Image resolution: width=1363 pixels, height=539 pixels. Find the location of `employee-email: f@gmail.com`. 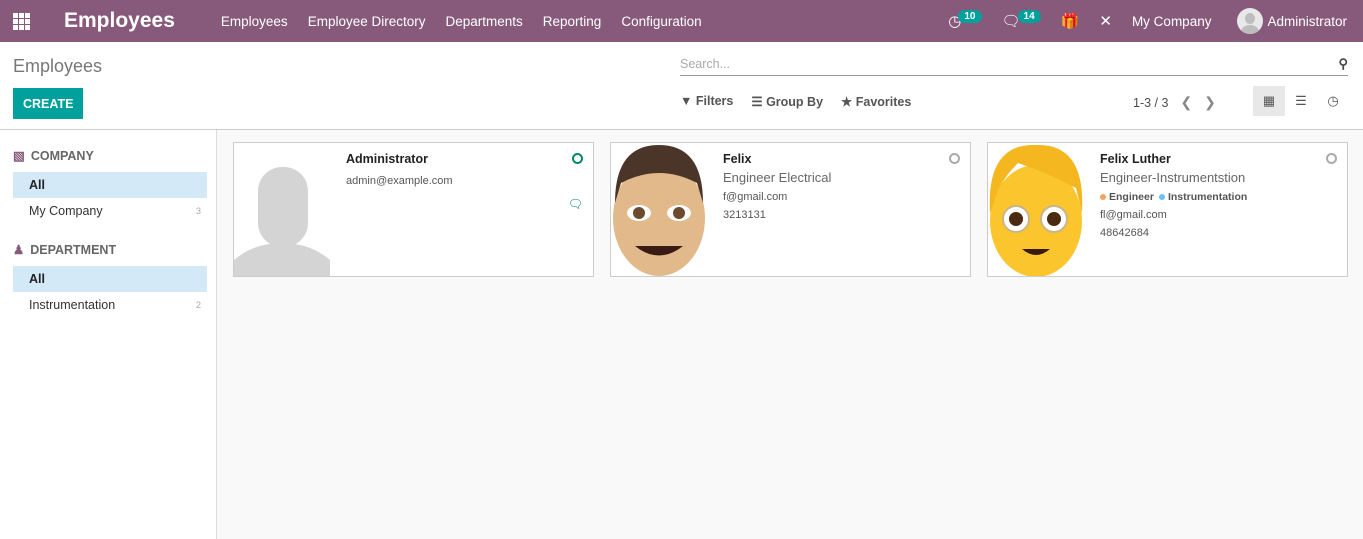

employee-email: f@gmail.com is located at coordinates (755, 197).